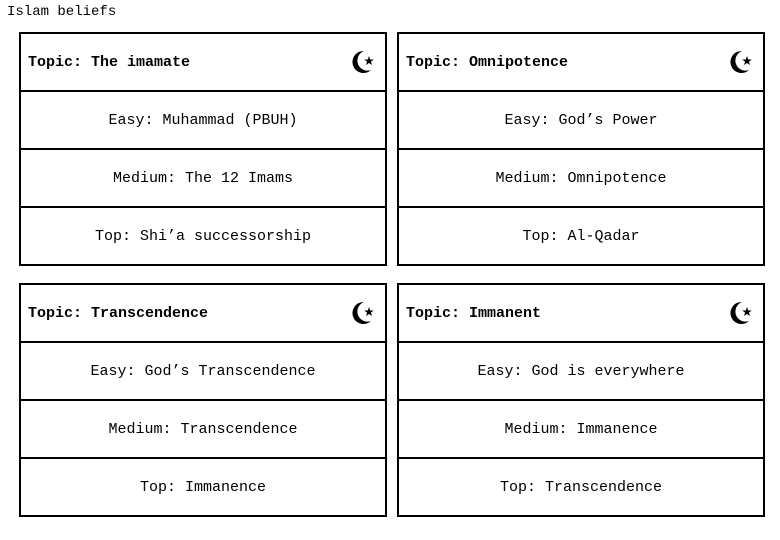 The height and width of the screenshot is (540, 780). Describe the element at coordinates (109, 62) in the screenshot. I see `topic-title: Topic: The imamate` at that location.